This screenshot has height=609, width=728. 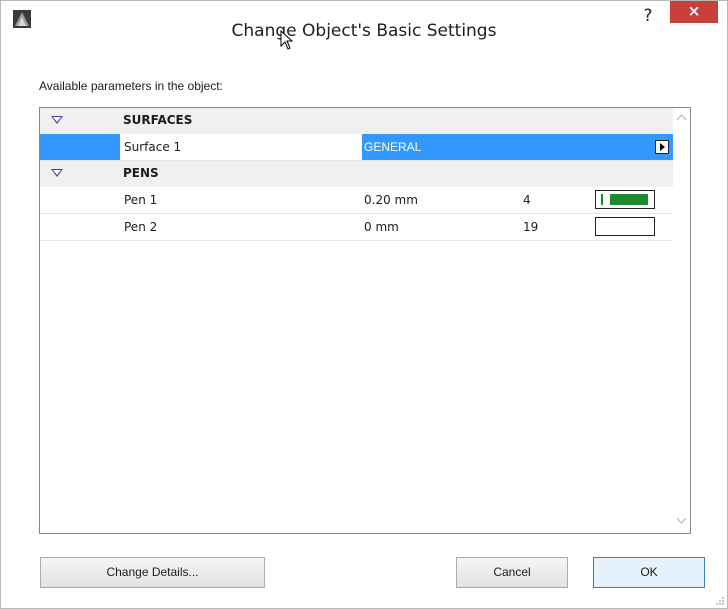 I want to click on group-label-pens: PENS, so click(x=141, y=173).